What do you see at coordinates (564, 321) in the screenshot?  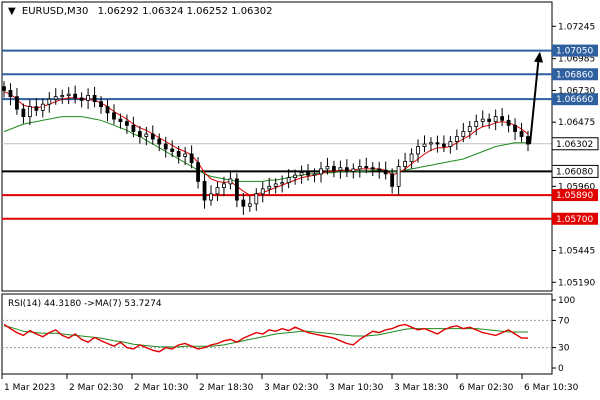 I see `rsi-tick-label: 70` at bounding box center [564, 321].